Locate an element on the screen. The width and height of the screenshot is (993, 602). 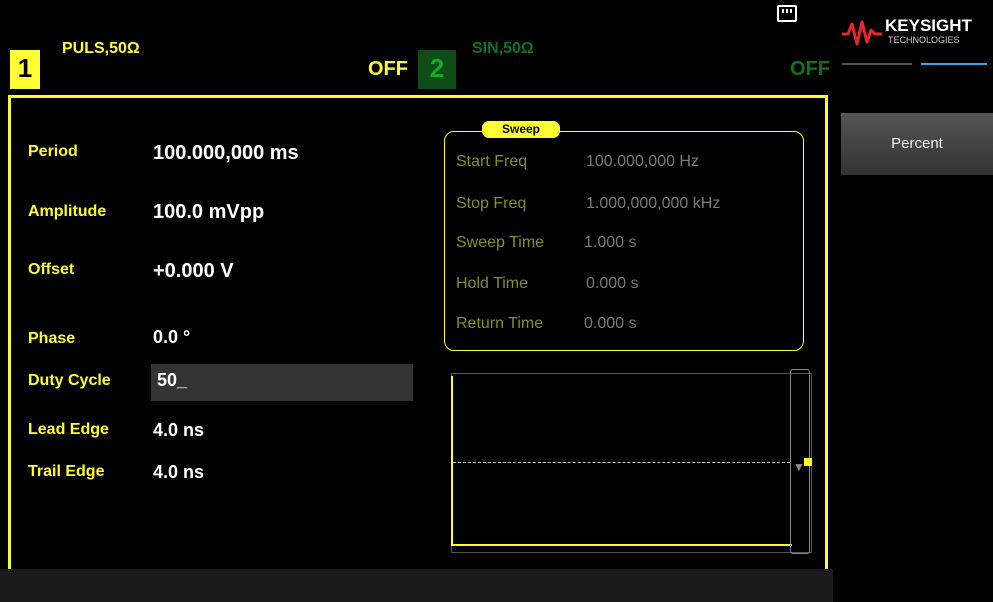
channel-2-tab: 2 is located at coordinates (437, 69).